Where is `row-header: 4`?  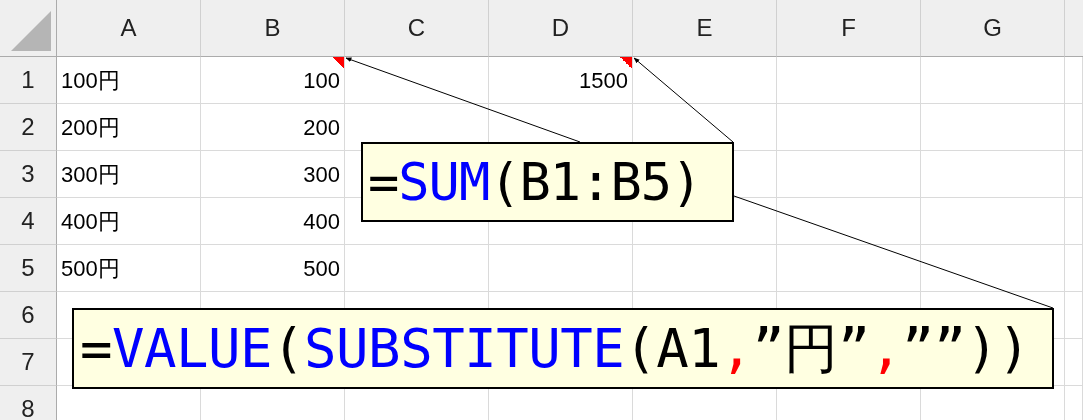
row-header: 4 is located at coordinates (28, 221).